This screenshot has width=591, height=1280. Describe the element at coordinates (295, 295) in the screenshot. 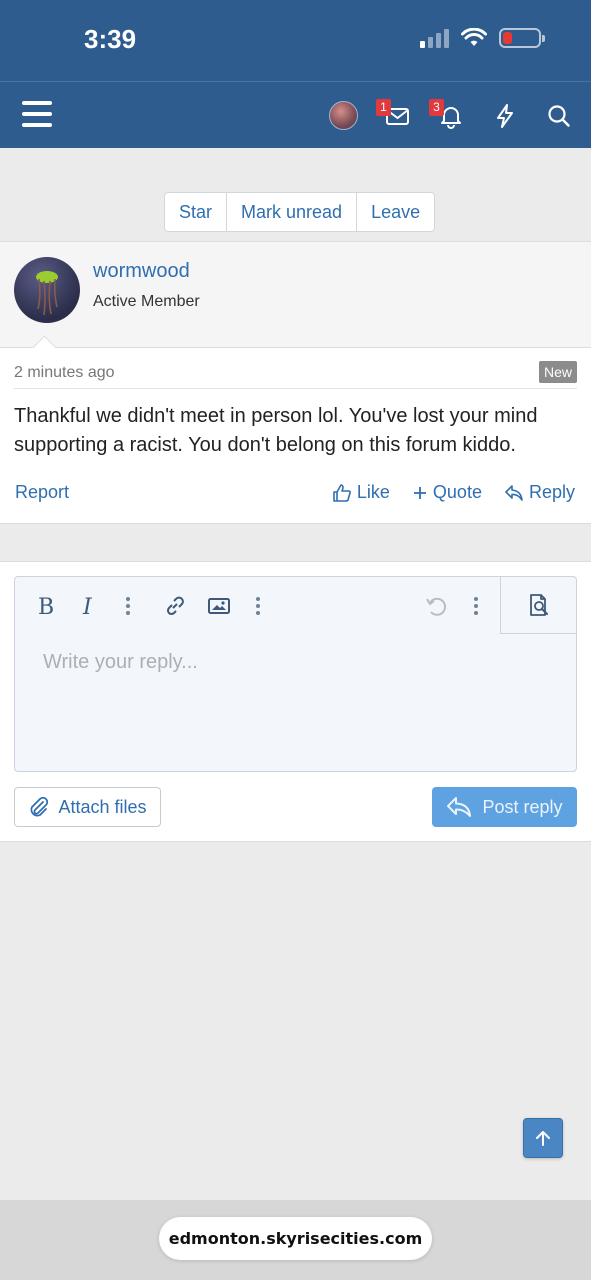

I see `post-user-block: wormwood Active Member` at that location.